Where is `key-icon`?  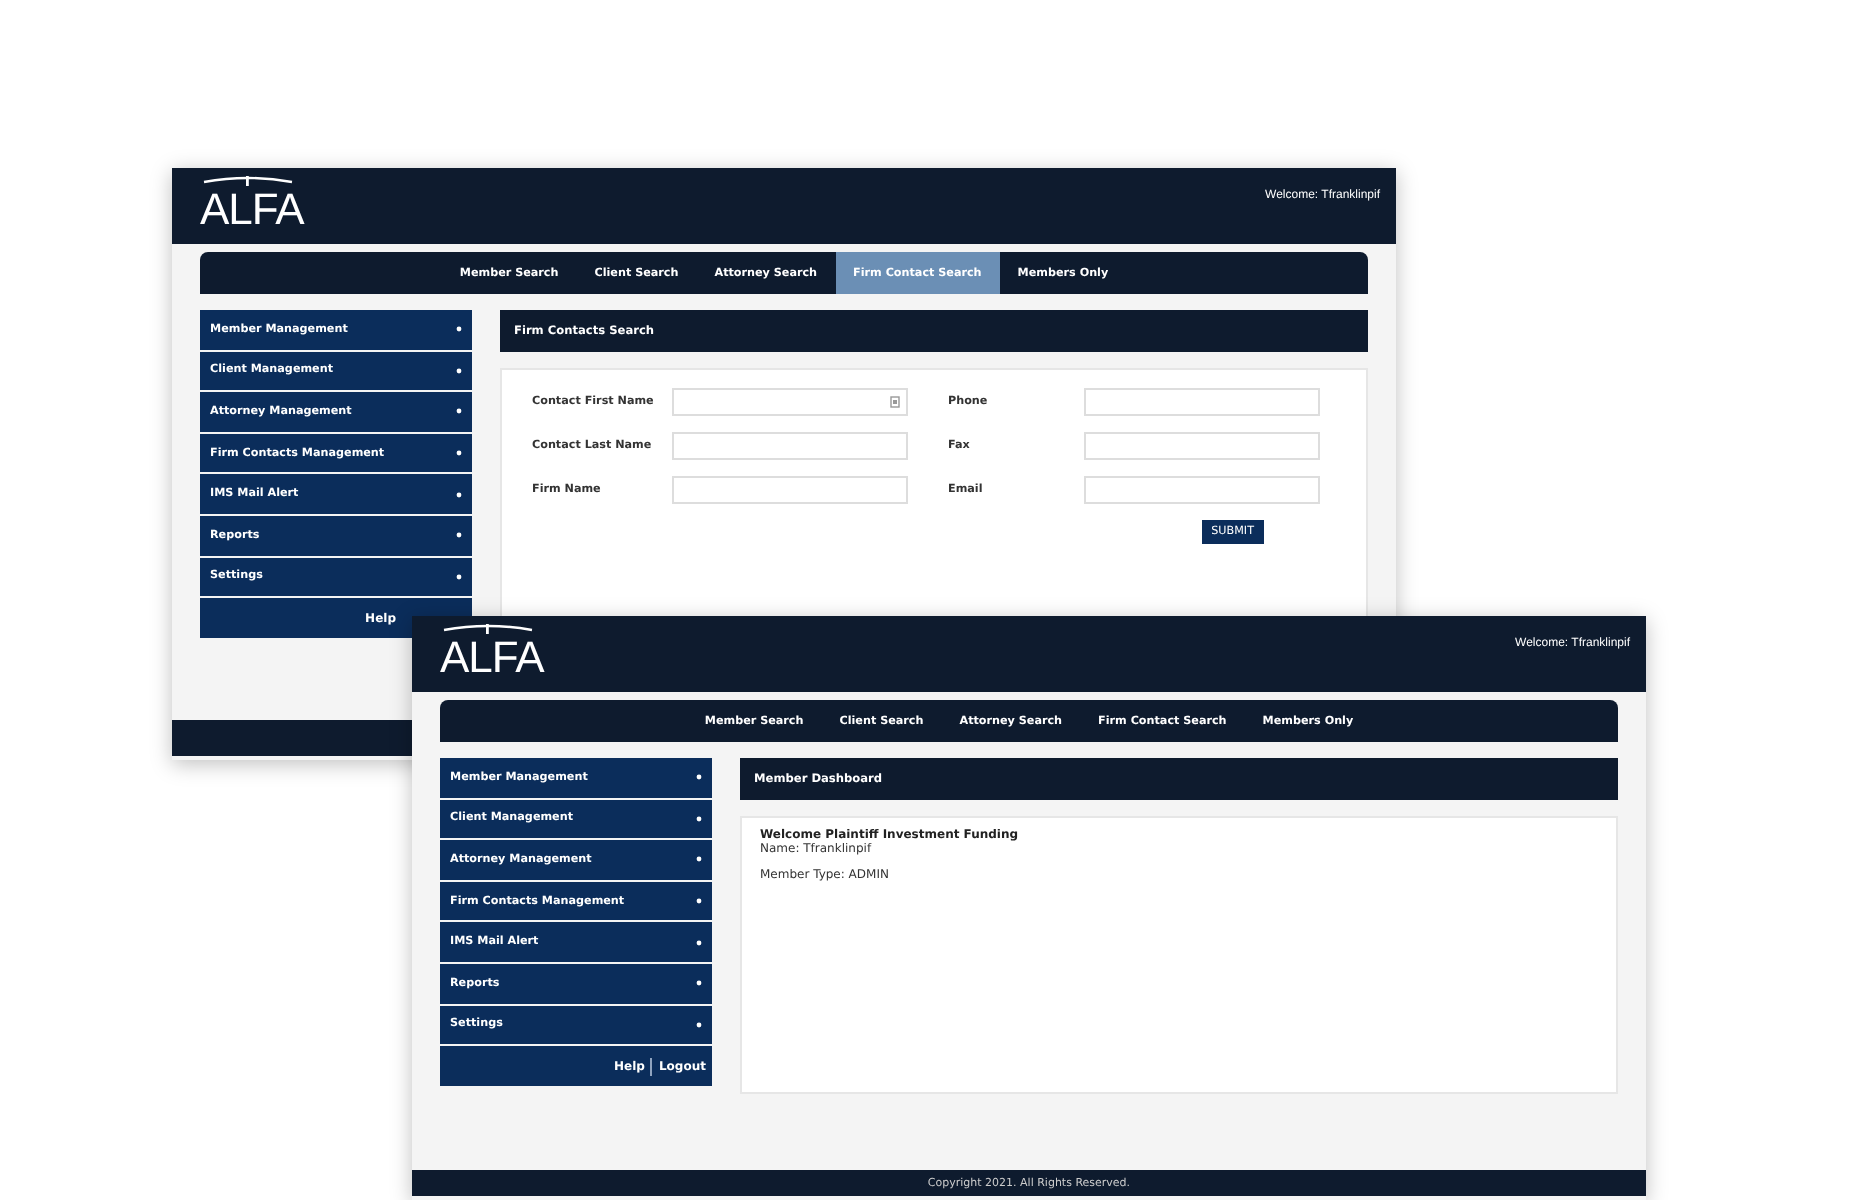 key-icon is located at coordinates (895, 402).